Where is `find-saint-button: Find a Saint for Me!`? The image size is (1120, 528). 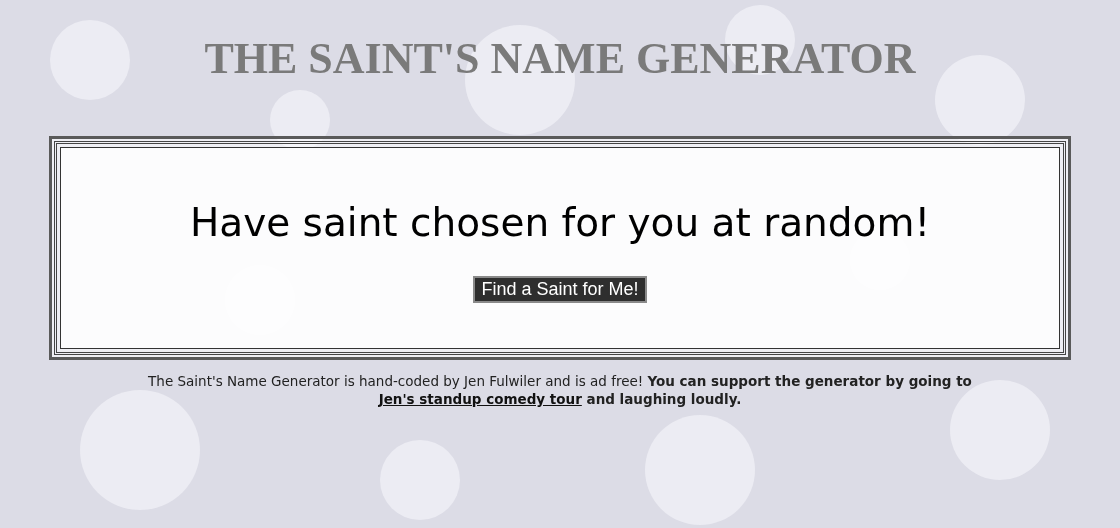 find-saint-button: Find a Saint for Me! is located at coordinates (560, 289).